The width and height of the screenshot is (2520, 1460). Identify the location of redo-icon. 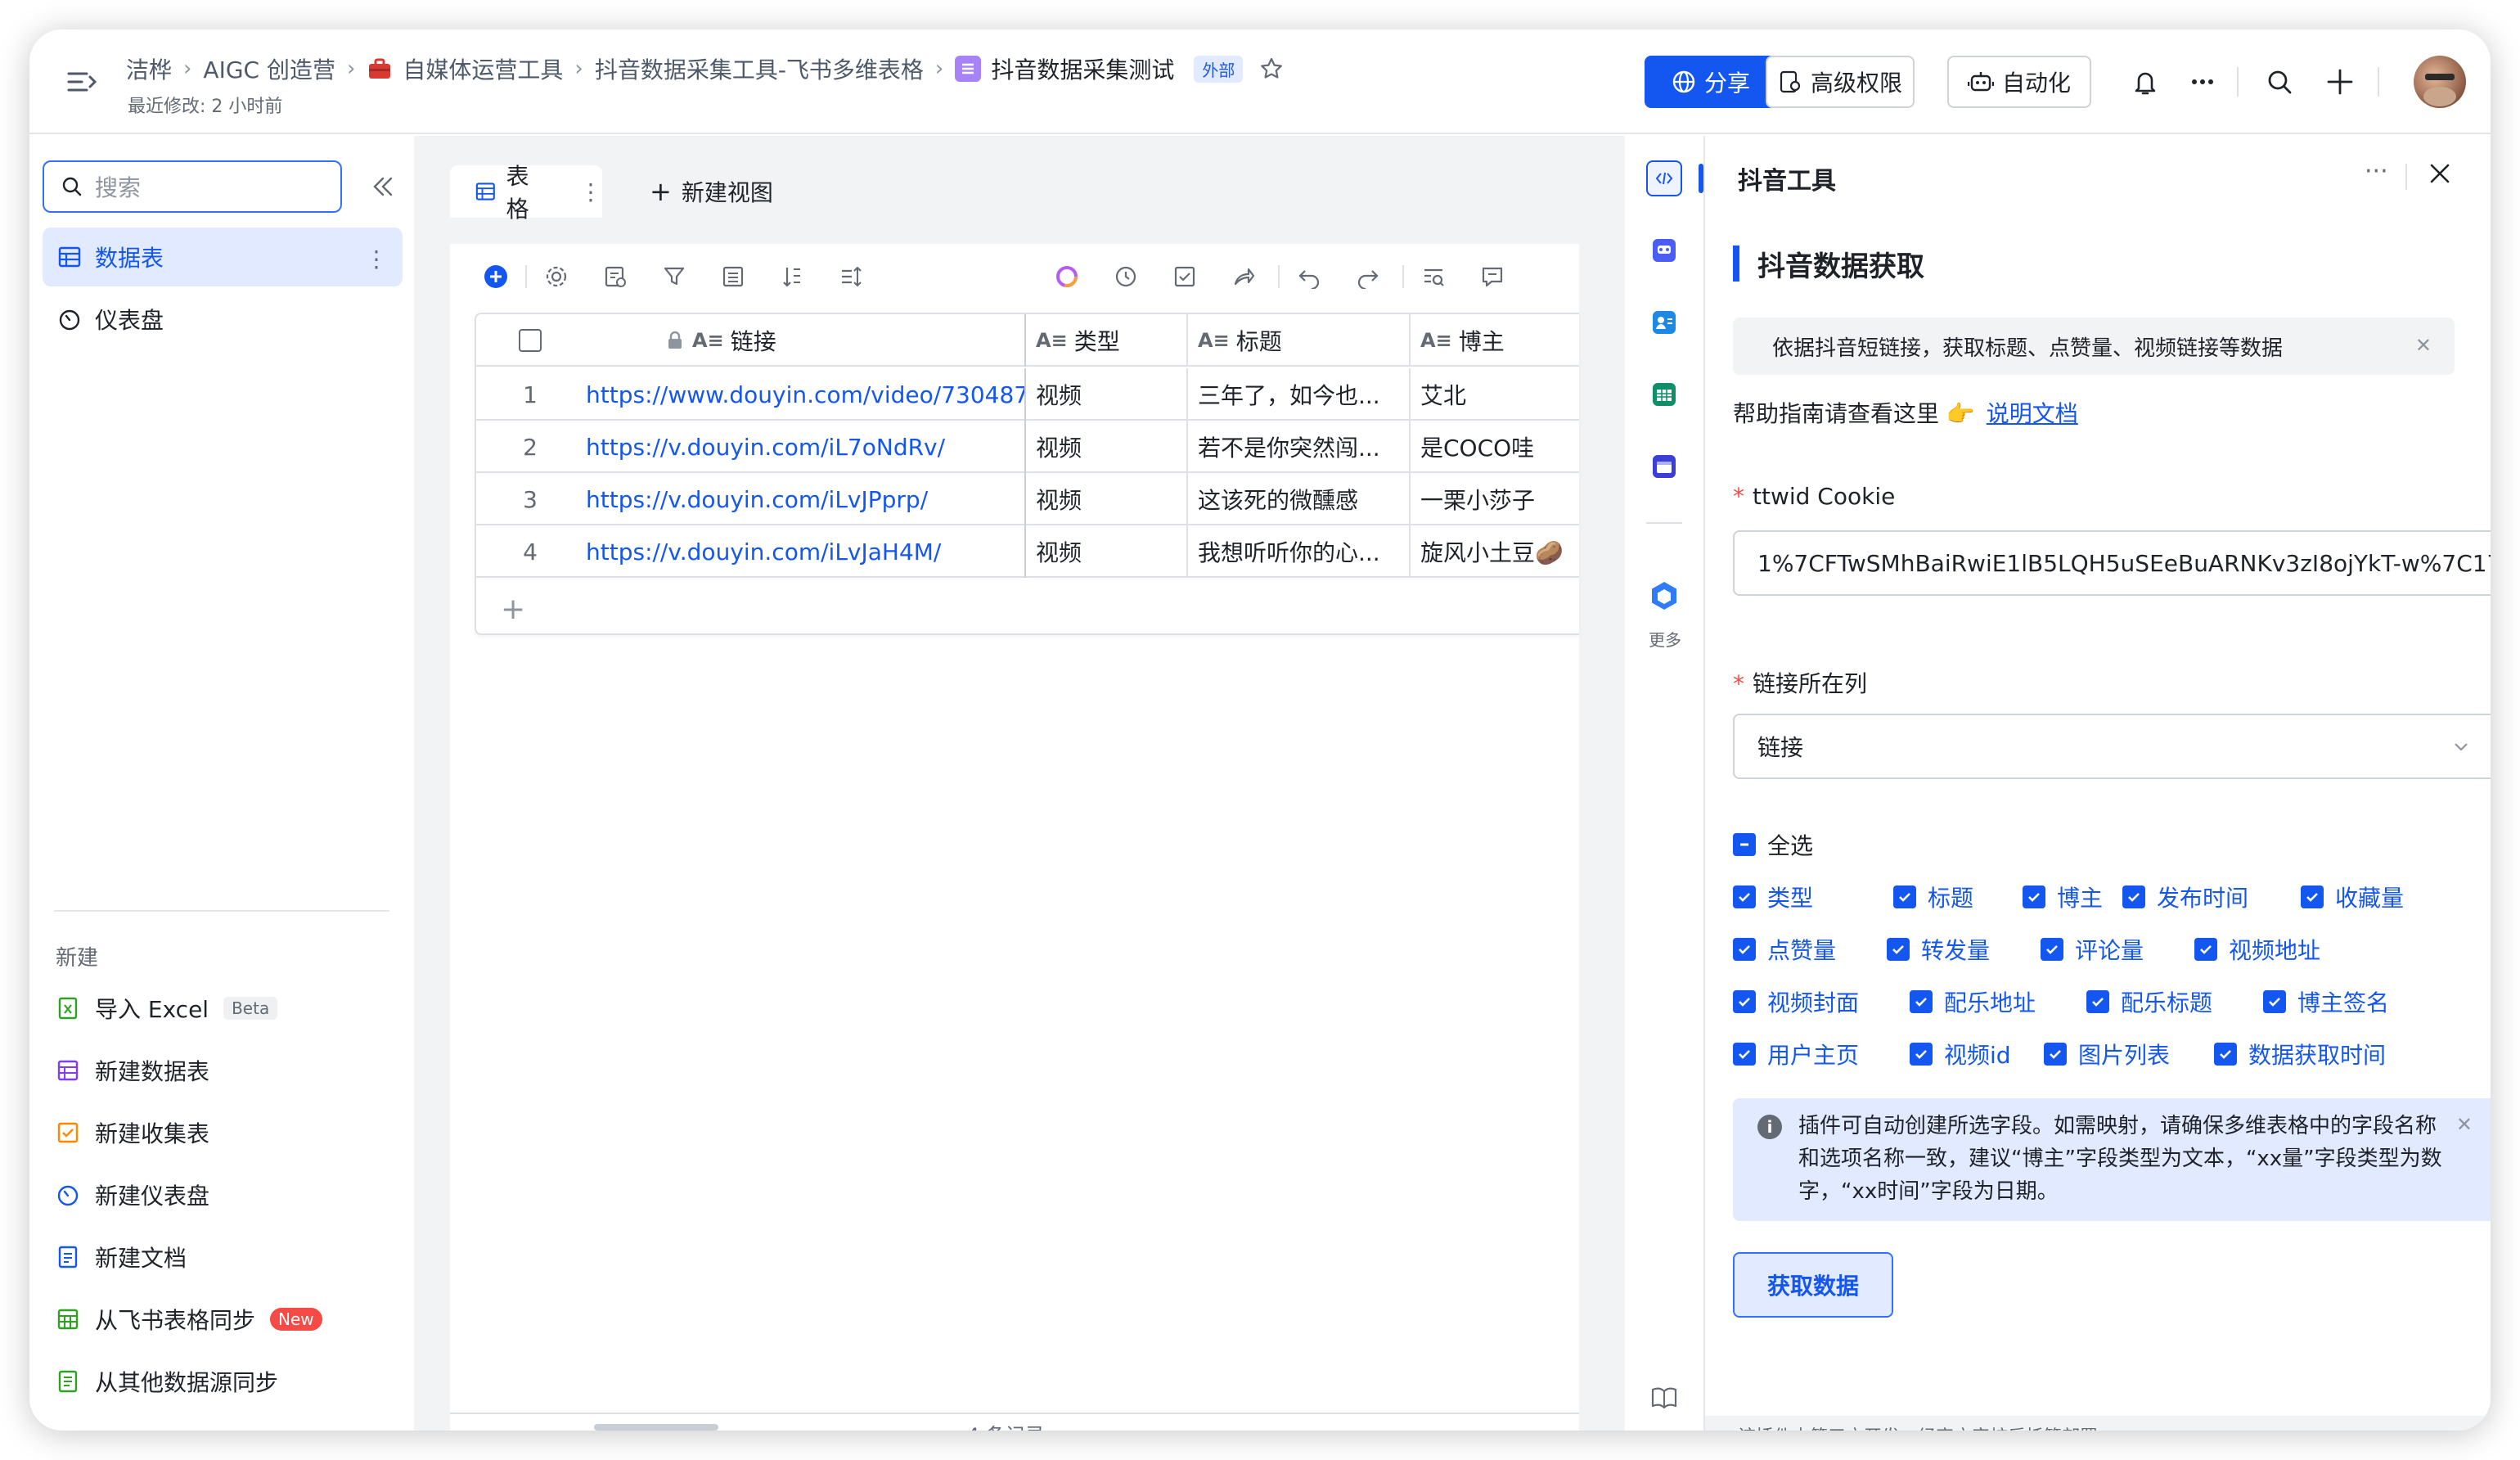
(1368, 277).